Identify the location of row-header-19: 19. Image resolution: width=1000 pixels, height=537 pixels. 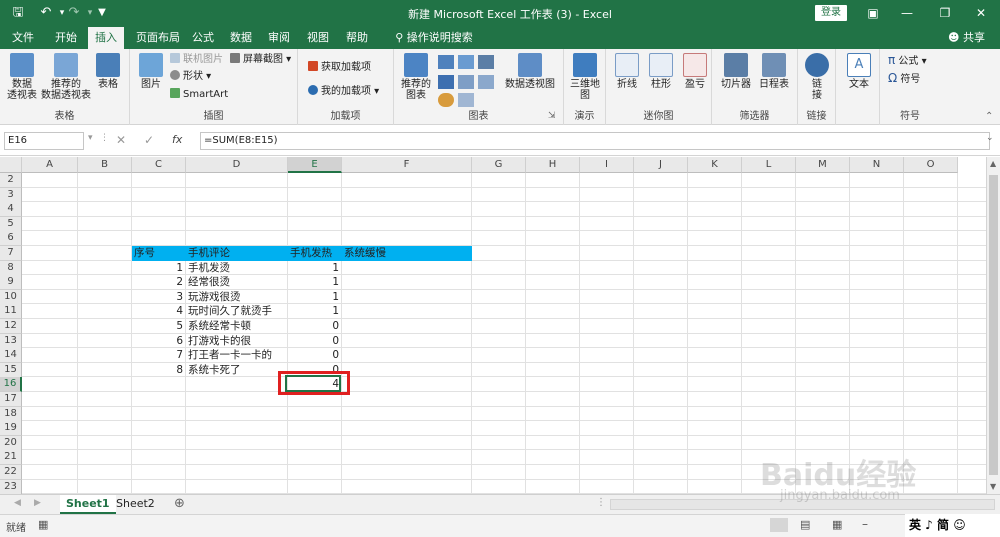
(11, 429).